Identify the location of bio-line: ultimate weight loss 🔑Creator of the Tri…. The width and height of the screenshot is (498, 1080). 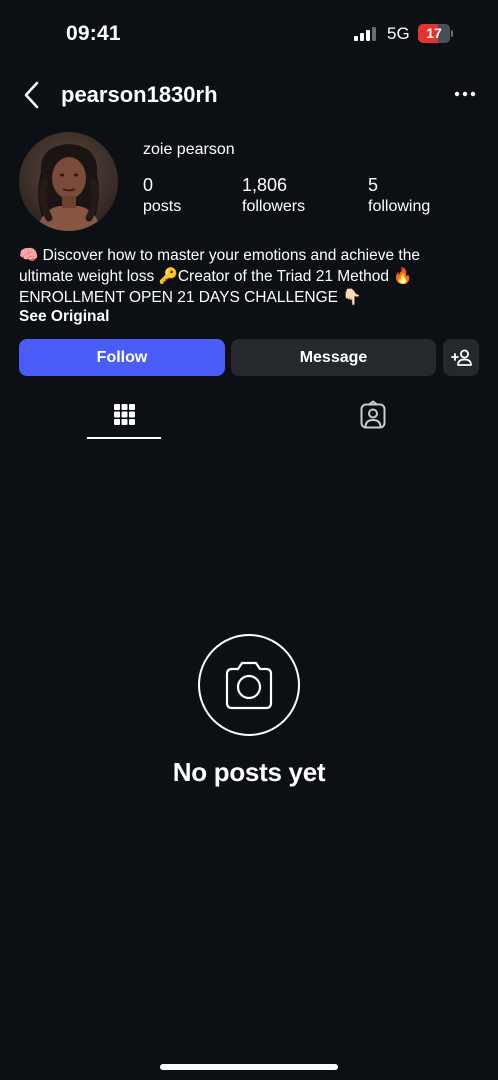
(216, 276).